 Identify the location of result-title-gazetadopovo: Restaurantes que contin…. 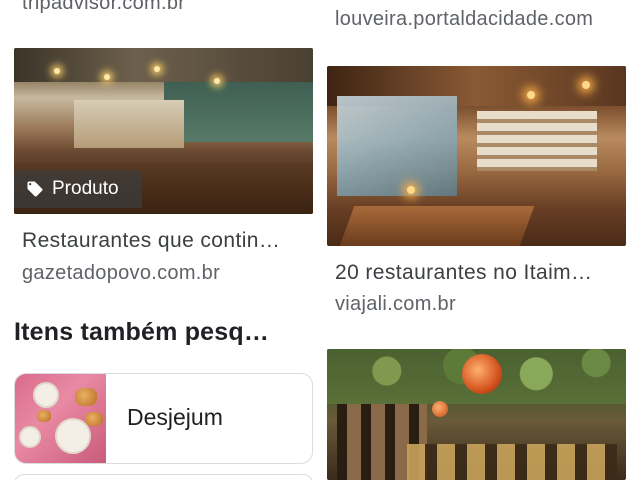
(167, 241).